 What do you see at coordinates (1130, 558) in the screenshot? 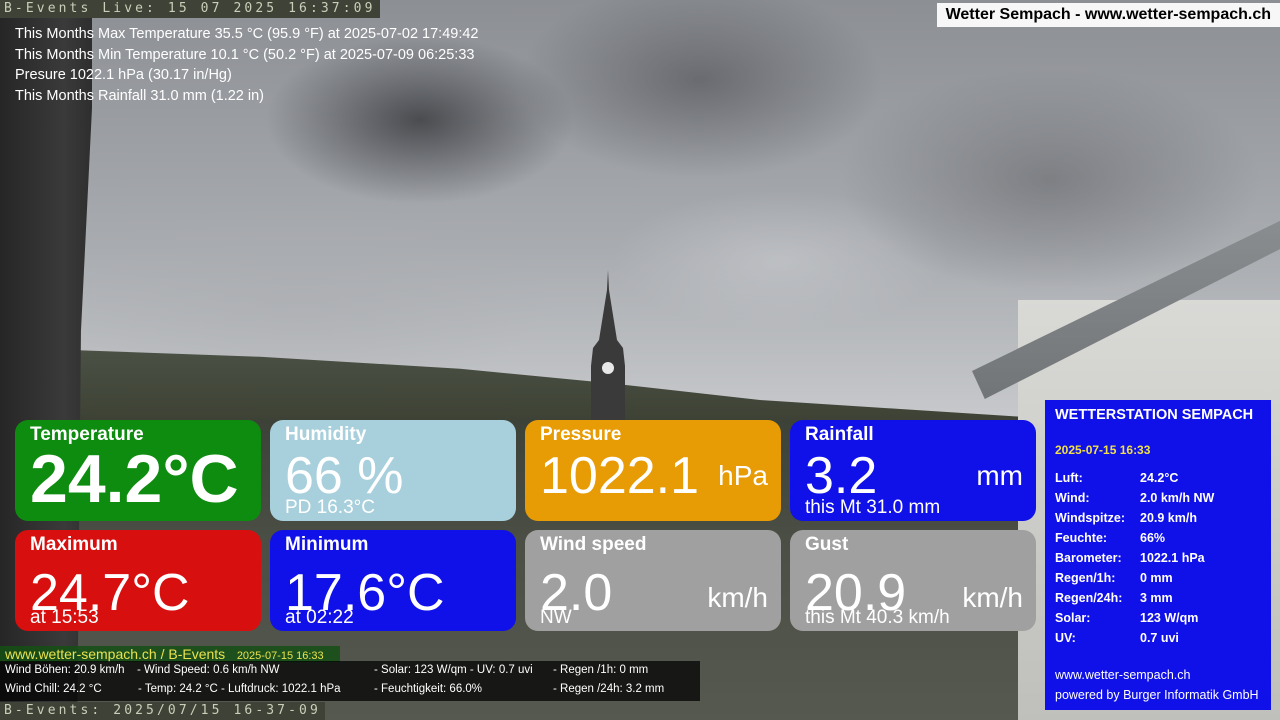
I see `station-row: Barometer: 1022.1 hPa` at bounding box center [1130, 558].